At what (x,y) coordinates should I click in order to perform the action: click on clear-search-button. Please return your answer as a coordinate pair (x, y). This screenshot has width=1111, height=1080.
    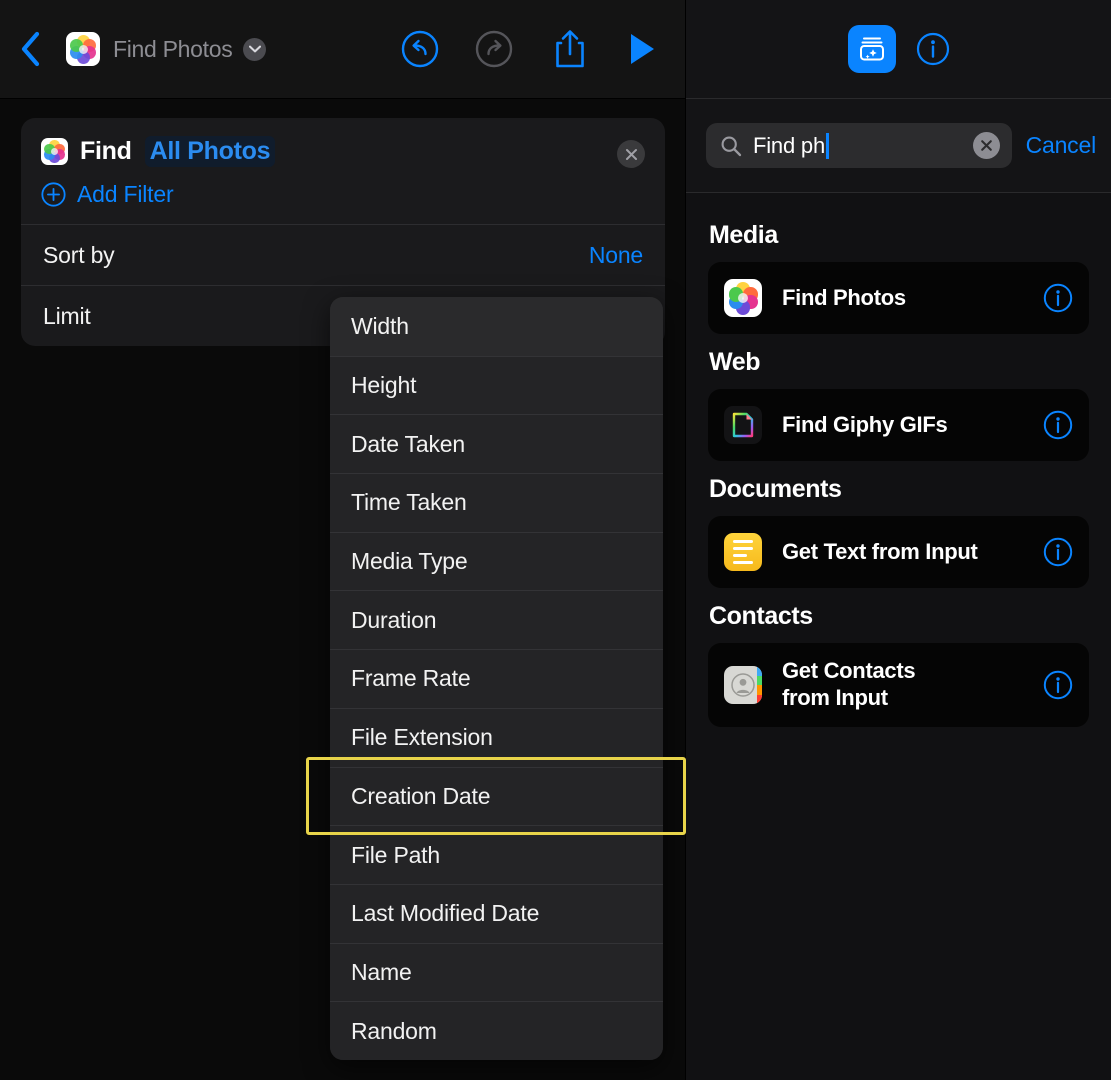
    Looking at the image, I should click on (986, 145).